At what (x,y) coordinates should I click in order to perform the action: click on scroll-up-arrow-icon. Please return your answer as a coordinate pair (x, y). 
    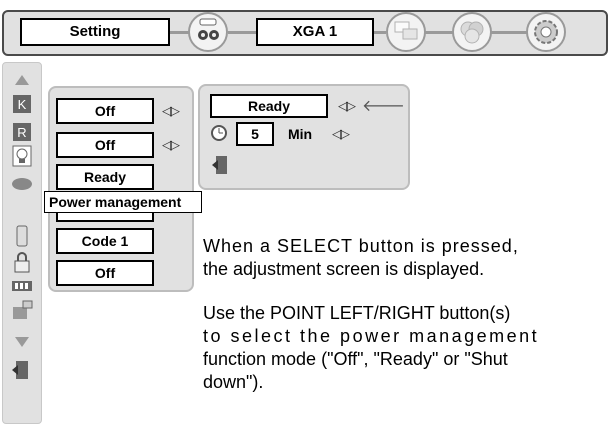
    Looking at the image, I should click on (22, 80).